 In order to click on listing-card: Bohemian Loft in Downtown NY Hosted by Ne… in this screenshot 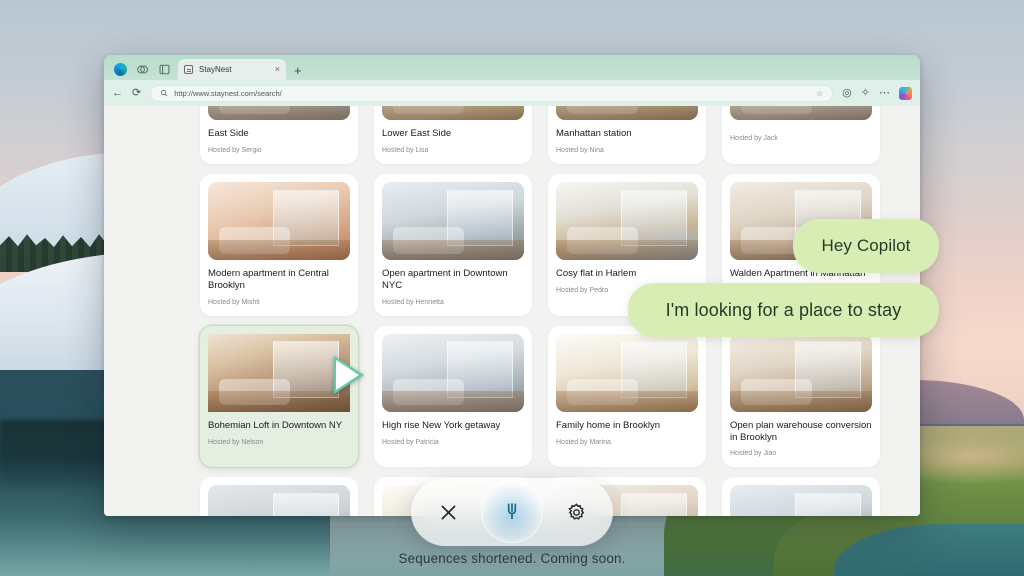, I will do `click(282, 396)`.